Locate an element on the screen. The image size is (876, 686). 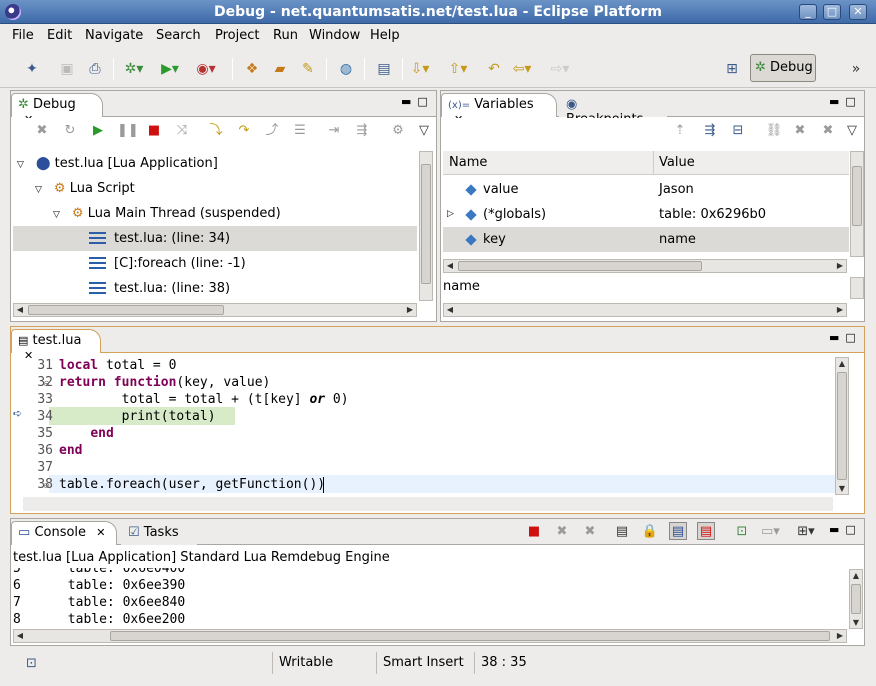
fast-view-icon: ⊡ is located at coordinates (31, 663).